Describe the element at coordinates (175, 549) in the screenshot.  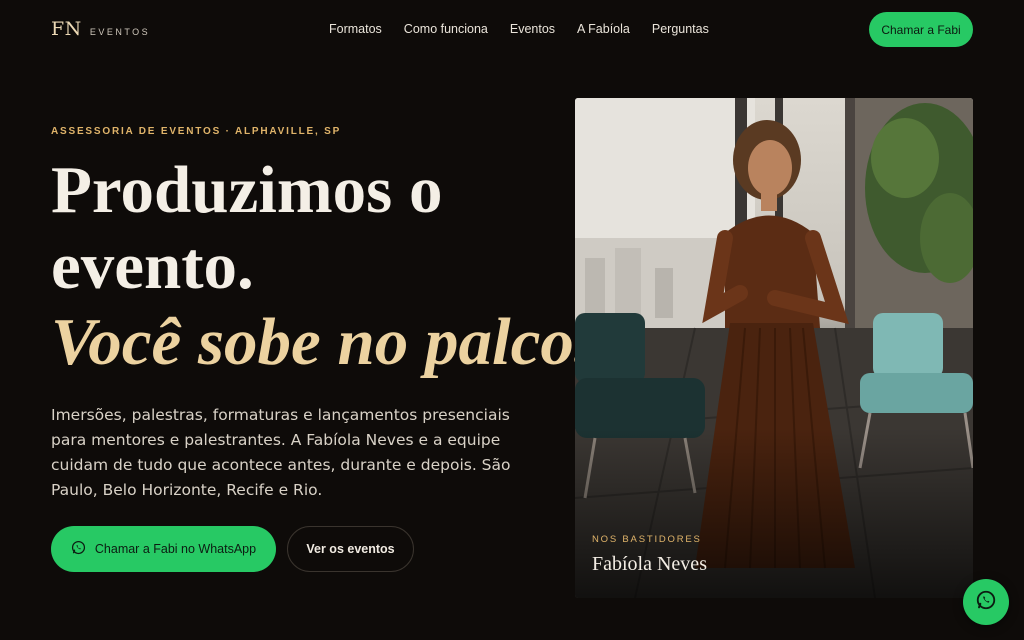
I see `whatsapp-cta-label: Chamar a Fabi no WhatsApp` at that location.